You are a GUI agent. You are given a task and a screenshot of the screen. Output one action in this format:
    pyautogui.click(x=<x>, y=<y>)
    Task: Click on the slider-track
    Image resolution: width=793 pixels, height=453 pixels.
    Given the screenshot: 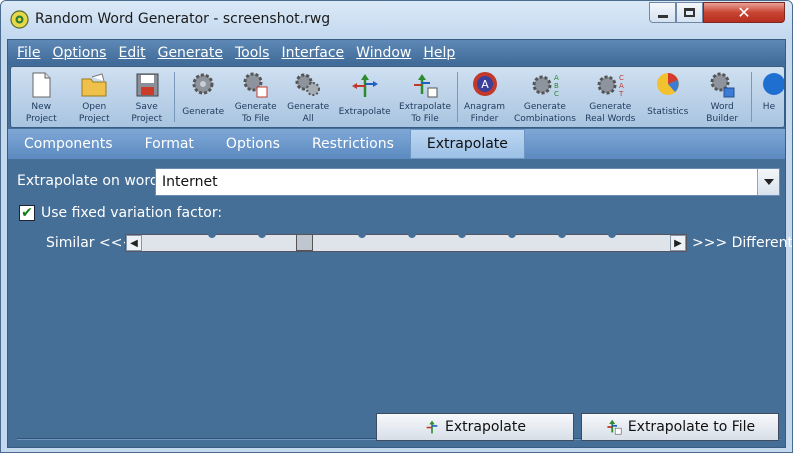 What is the action you would take?
    pyautogui.click(x=406, y=242)
    